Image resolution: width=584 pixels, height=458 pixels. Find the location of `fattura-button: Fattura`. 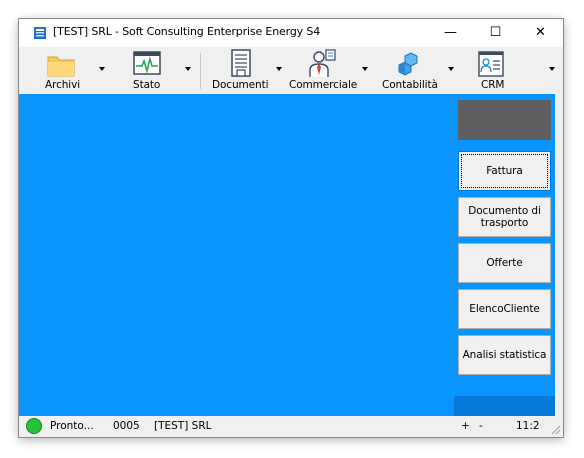

fattura-button: Fattura is located at coordinates (504, 171).